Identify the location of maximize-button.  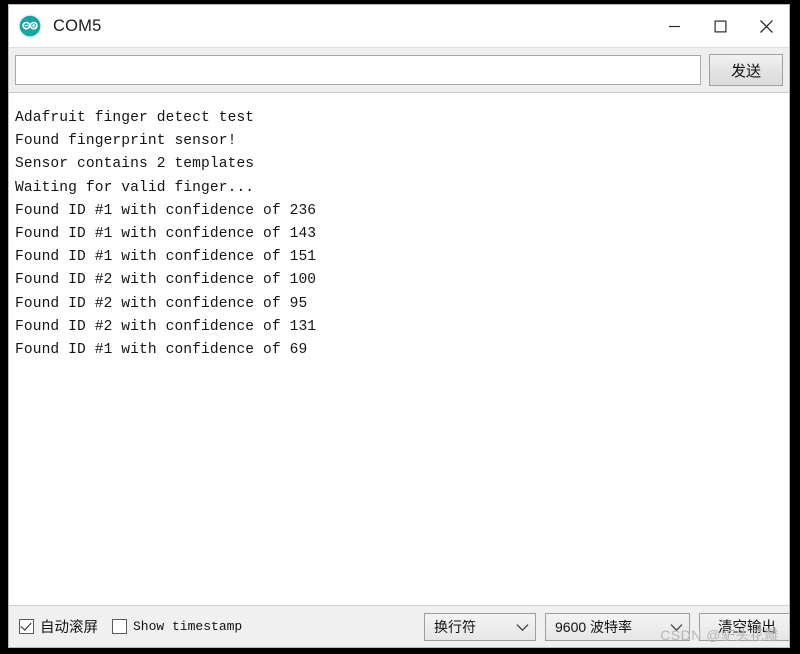
(720, 26).